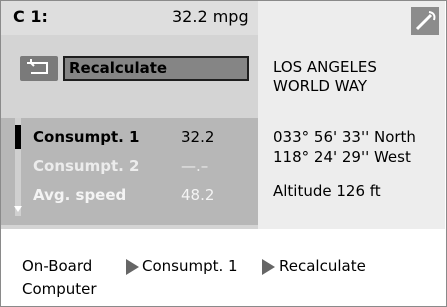 Image resolution: width=447 pixels, height=307 pixels. What do you see at coordinates (344, 137) in the screenshot?
I see `latitude-text: 033° 56' 33'' North` at bounding box center [344, 137].